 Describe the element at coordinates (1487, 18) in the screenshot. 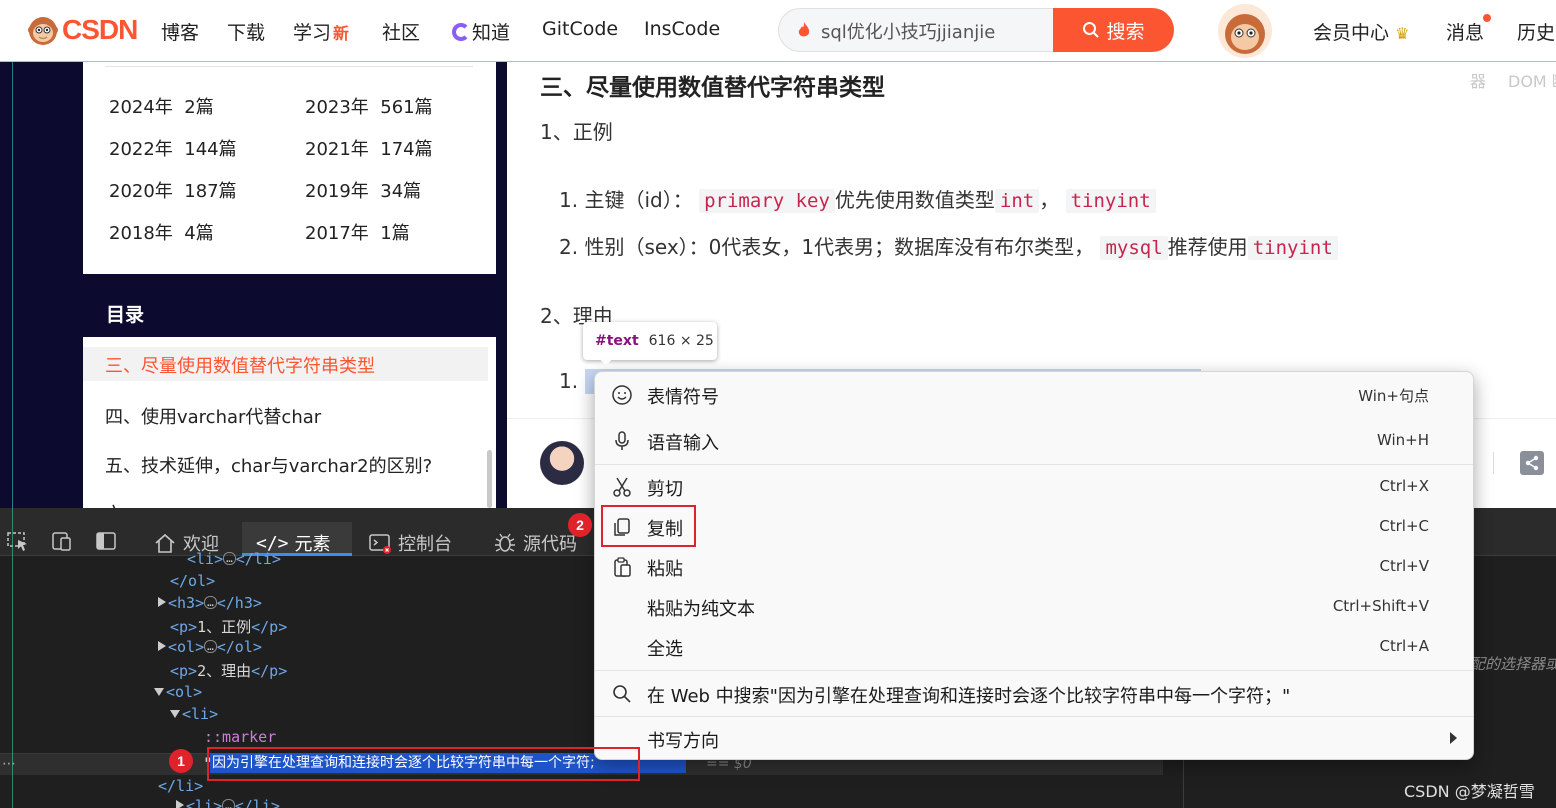

I see `notification-dot` at that location.